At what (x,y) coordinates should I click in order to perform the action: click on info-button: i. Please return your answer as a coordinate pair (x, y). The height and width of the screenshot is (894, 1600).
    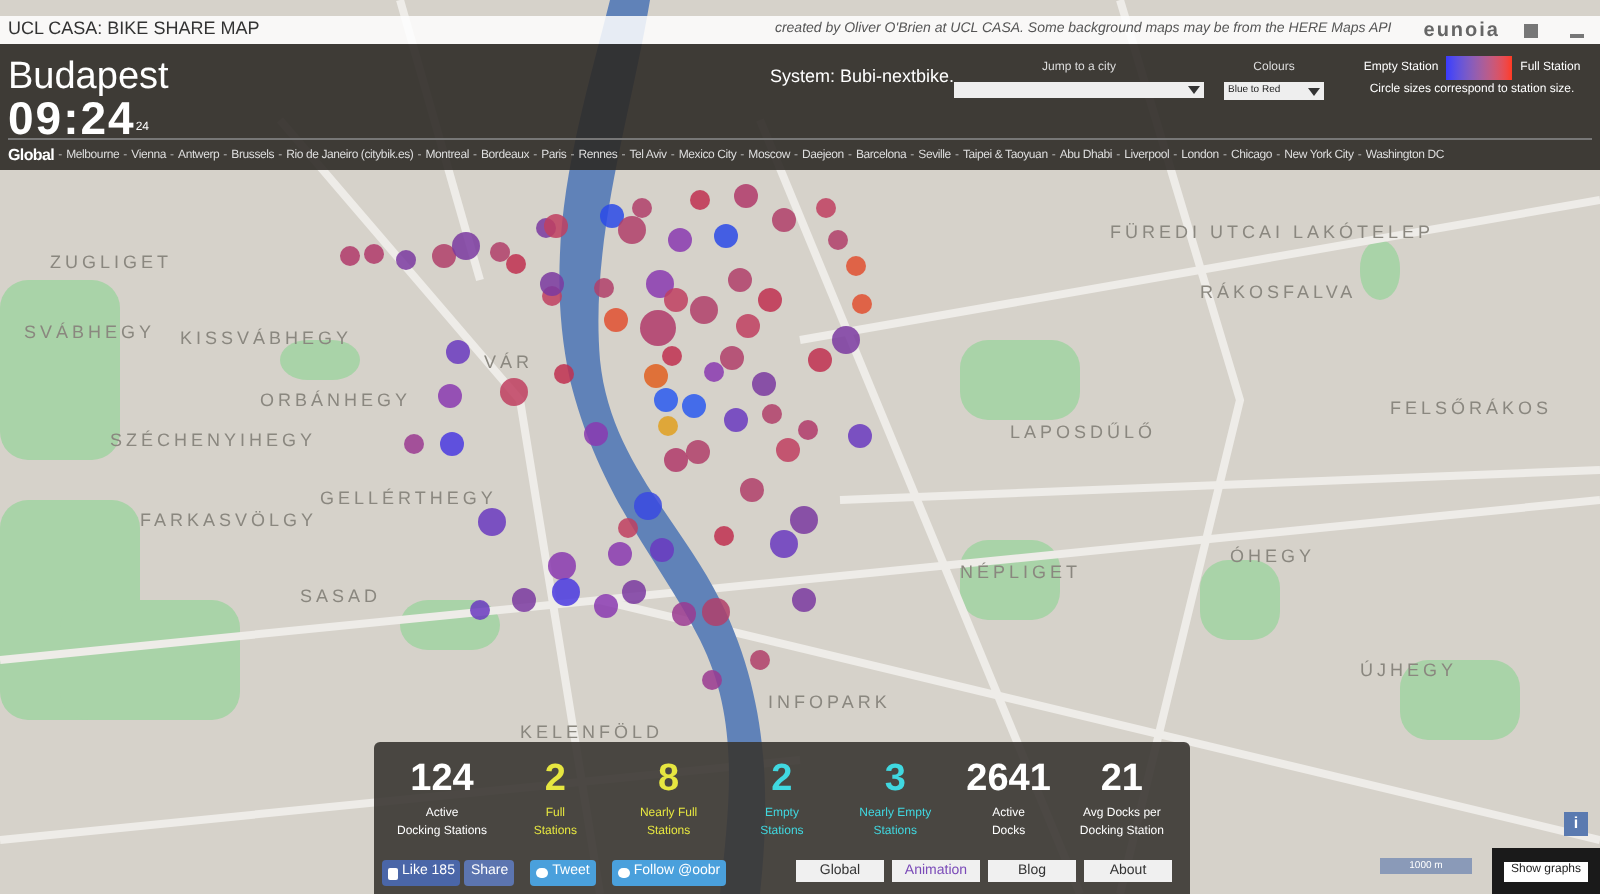
    Looking at the image, I should click on (1576, 824).